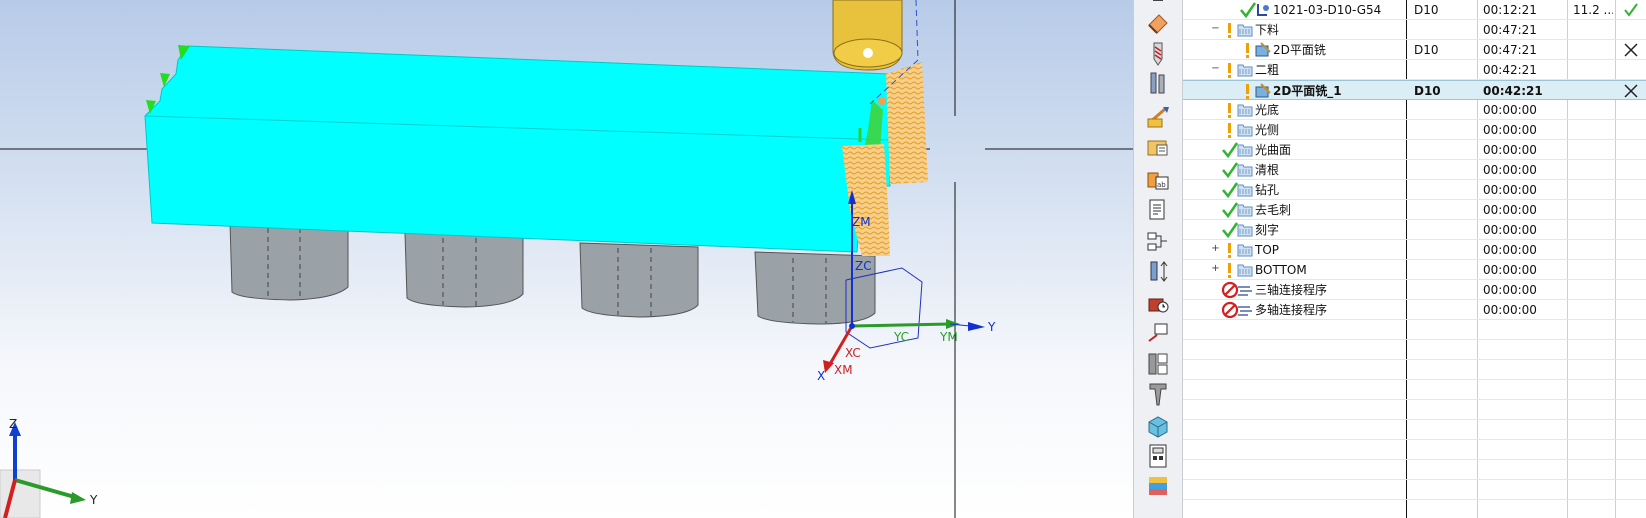  Describe the element at coordinates (1281, 270) in the screenshot. I see `operation-name: BOTTOM` at that location.